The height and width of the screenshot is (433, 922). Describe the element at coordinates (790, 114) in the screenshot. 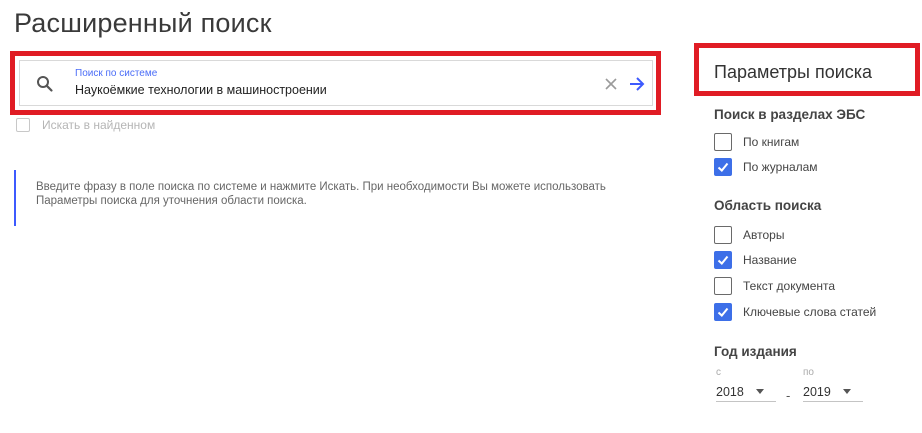

I see `sections-title: Поиск в разделах ЭБС` at that location.